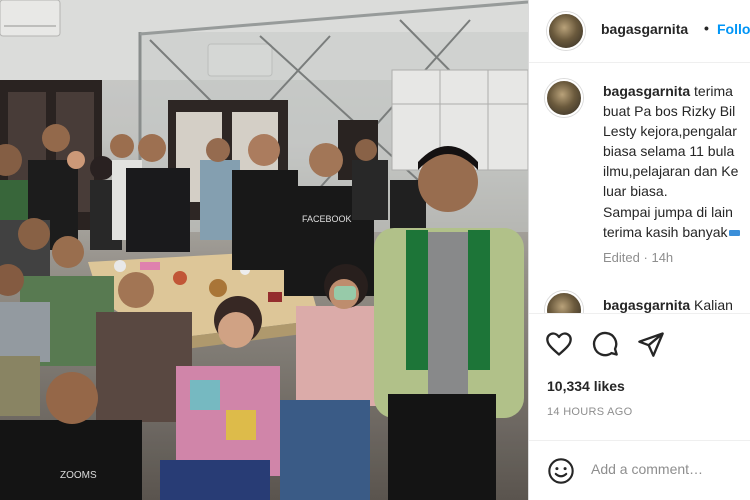 The image size is (750, 500). Describe the element at coordinates (713, 305) in the screenshot. I see `comment-text: Kalian` at that location.